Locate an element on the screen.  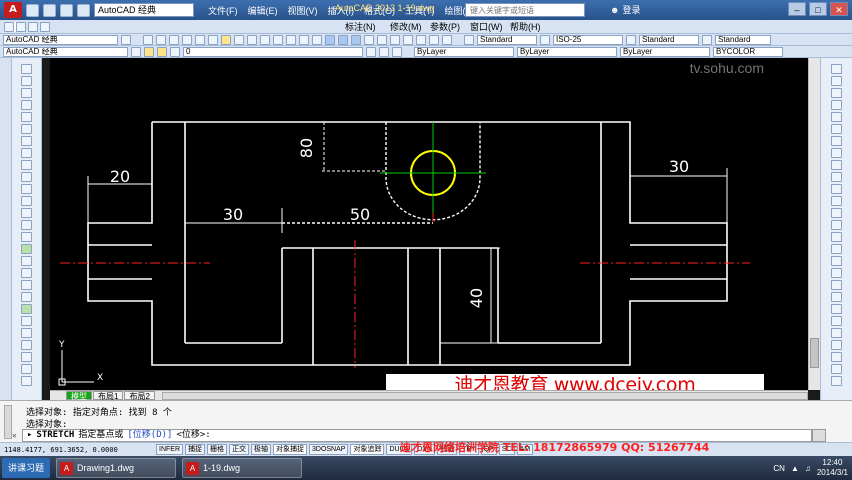
tool-palettes-icon is located at coordinates (395, 39).